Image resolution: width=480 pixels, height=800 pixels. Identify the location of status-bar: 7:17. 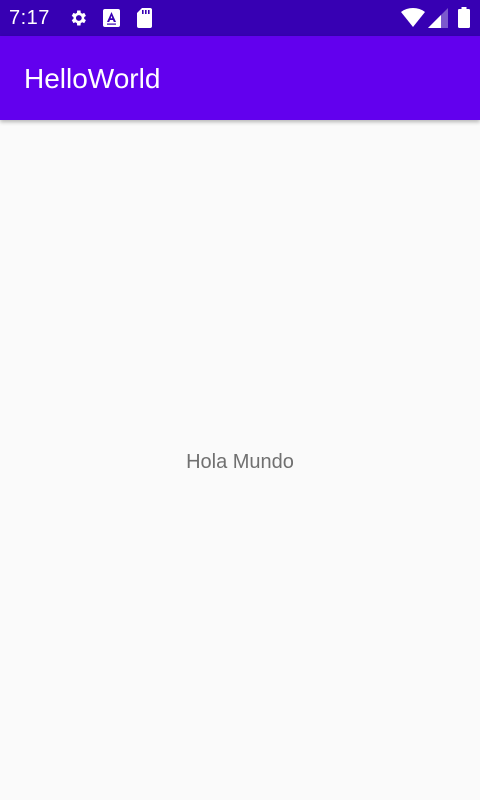
(240, 18).